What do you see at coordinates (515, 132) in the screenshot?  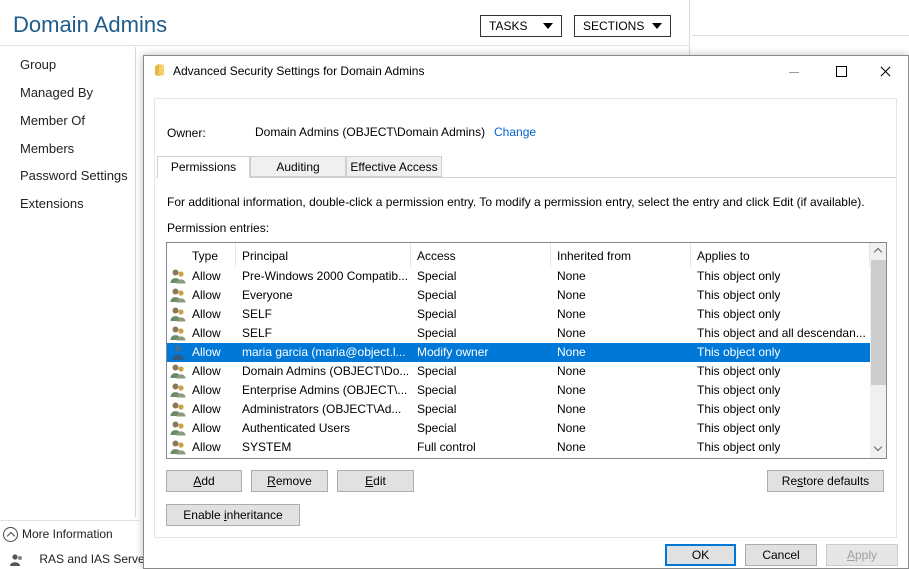 I see `change-owner-link: Change` at bounding box center [515, 132].